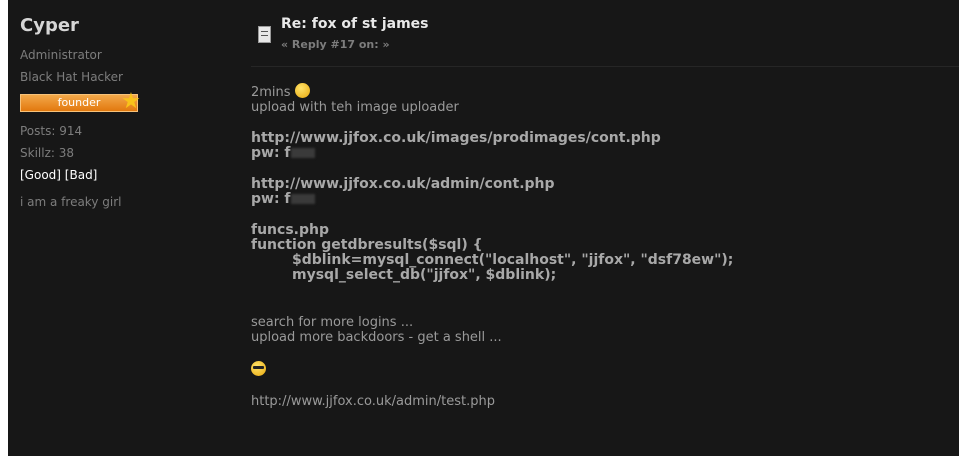  Describe the element at coordinates (605, 40) in the screenshot. I see `post-header: Re: fox of st james « Reply #17 on: »` at that location.